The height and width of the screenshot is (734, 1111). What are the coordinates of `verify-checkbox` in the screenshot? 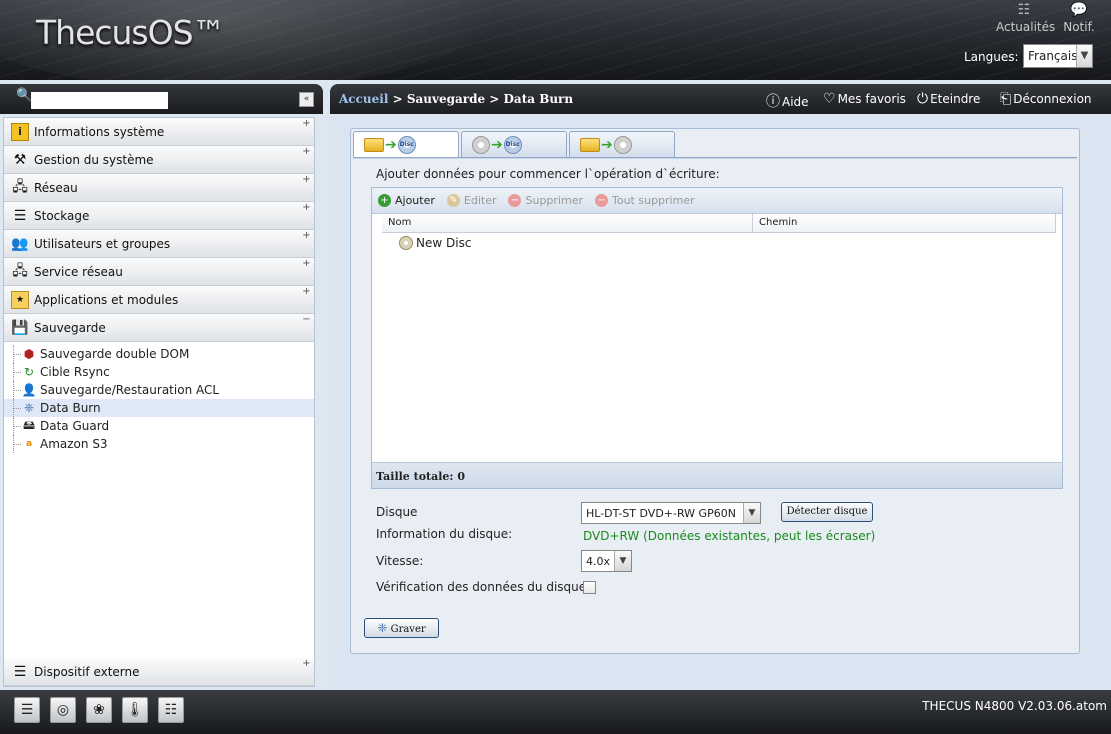 It's located at (589, 587).